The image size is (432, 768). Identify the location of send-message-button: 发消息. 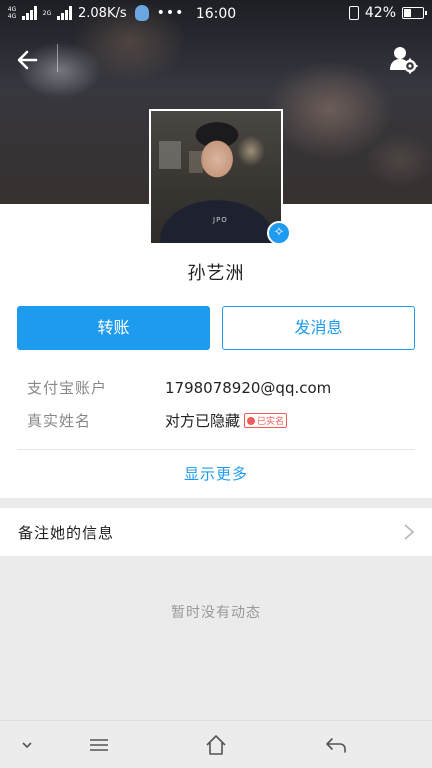
(318, 328).